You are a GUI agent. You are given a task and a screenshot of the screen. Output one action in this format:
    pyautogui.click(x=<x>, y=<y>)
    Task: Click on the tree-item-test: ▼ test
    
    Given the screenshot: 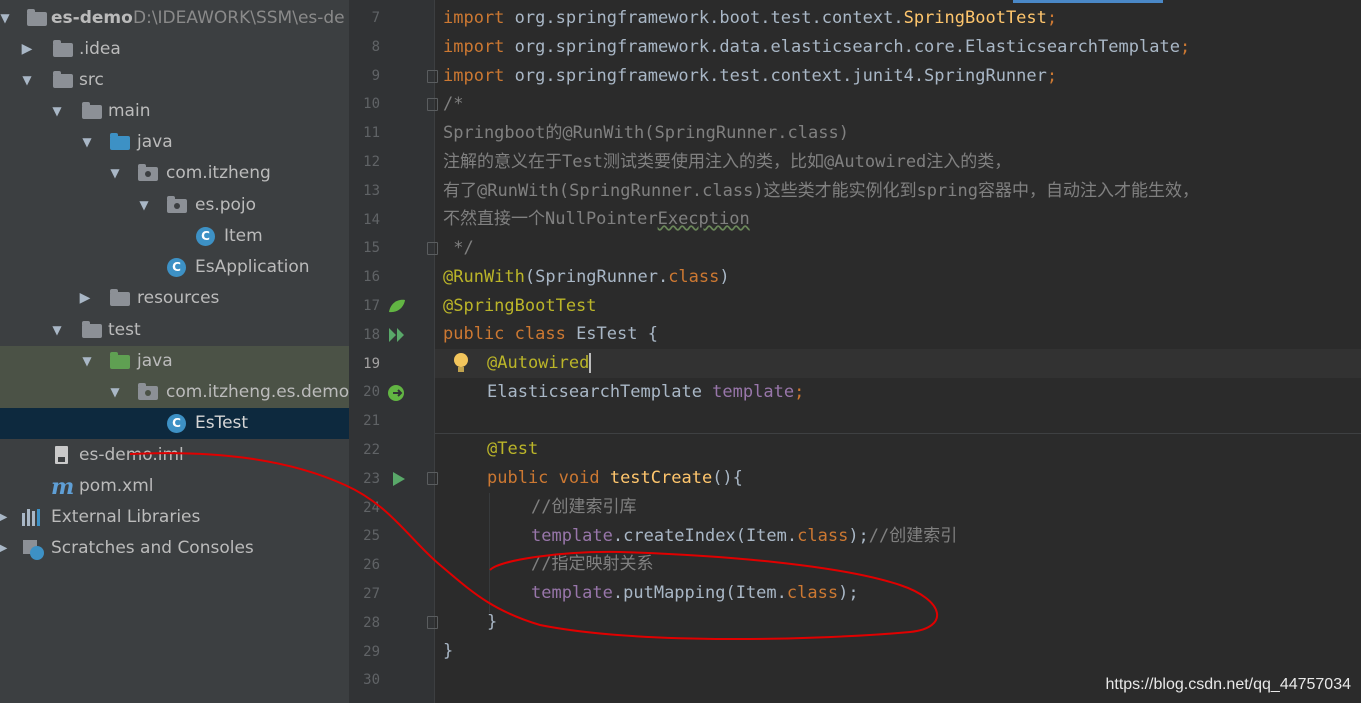 What is the action you would take?
    pyautogui.click(x=174, y=330)
    